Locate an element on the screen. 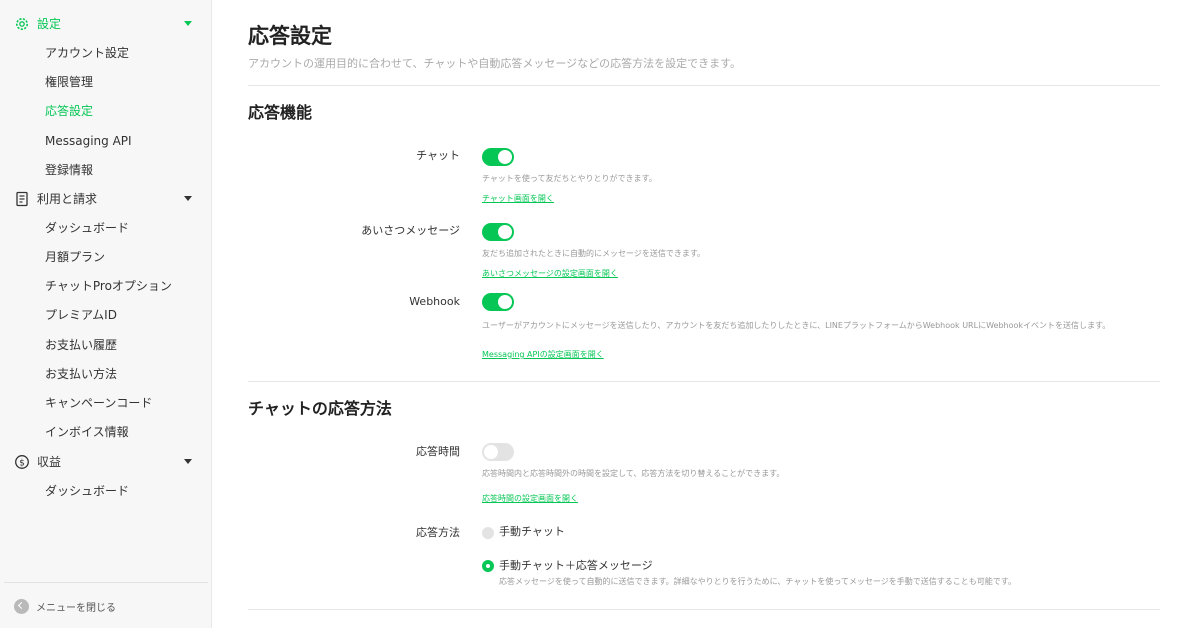 The image size is (1200, 628). open-chat-link: チャット画面を開く is located at coordinates (518, 198).